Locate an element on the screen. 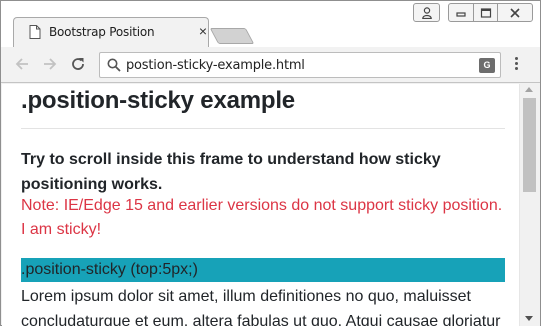 The height and width of the screenshot is (326, 541). back-arrow-icon is located at coordinates (21, 64).